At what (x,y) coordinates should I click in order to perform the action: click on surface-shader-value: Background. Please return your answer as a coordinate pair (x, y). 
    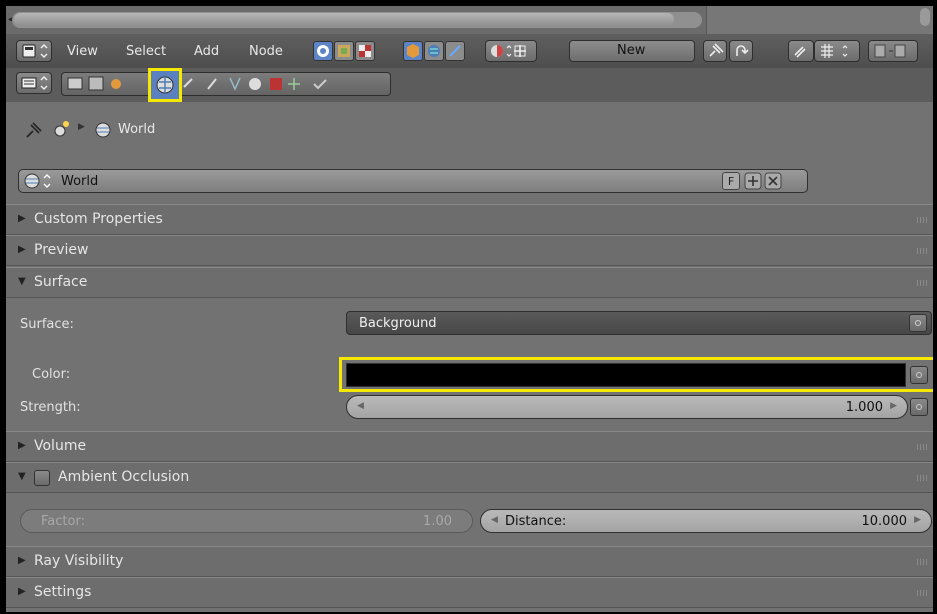
    Looking at the image, I should click on (398, 323).